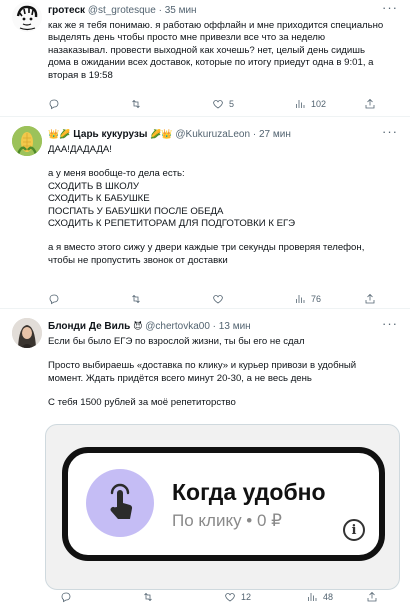  I want to click on tweet-actions: 76, so click(212, 299).